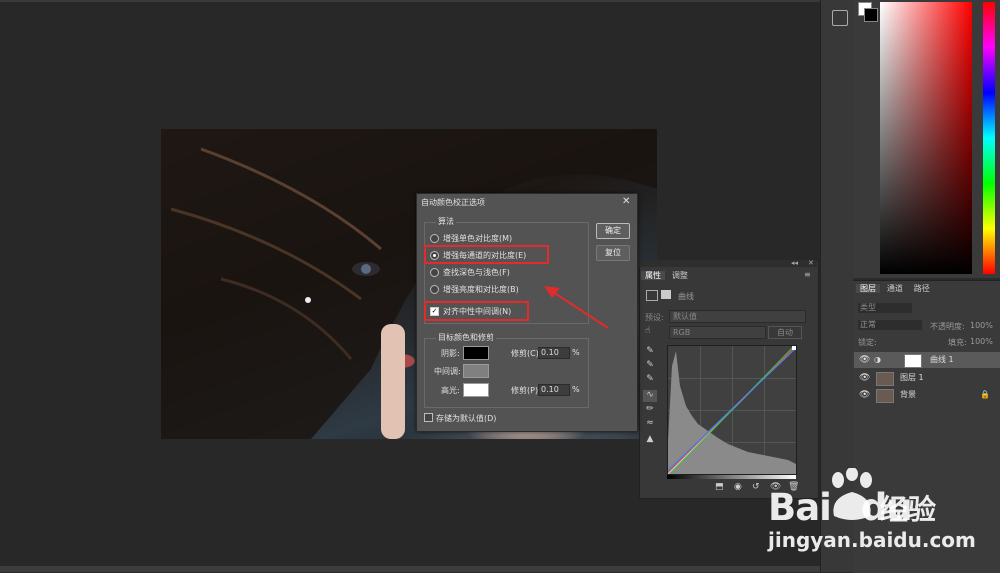 The image size is (1000, 573). I want to click on input-gradient-bar, so click(731, 477).